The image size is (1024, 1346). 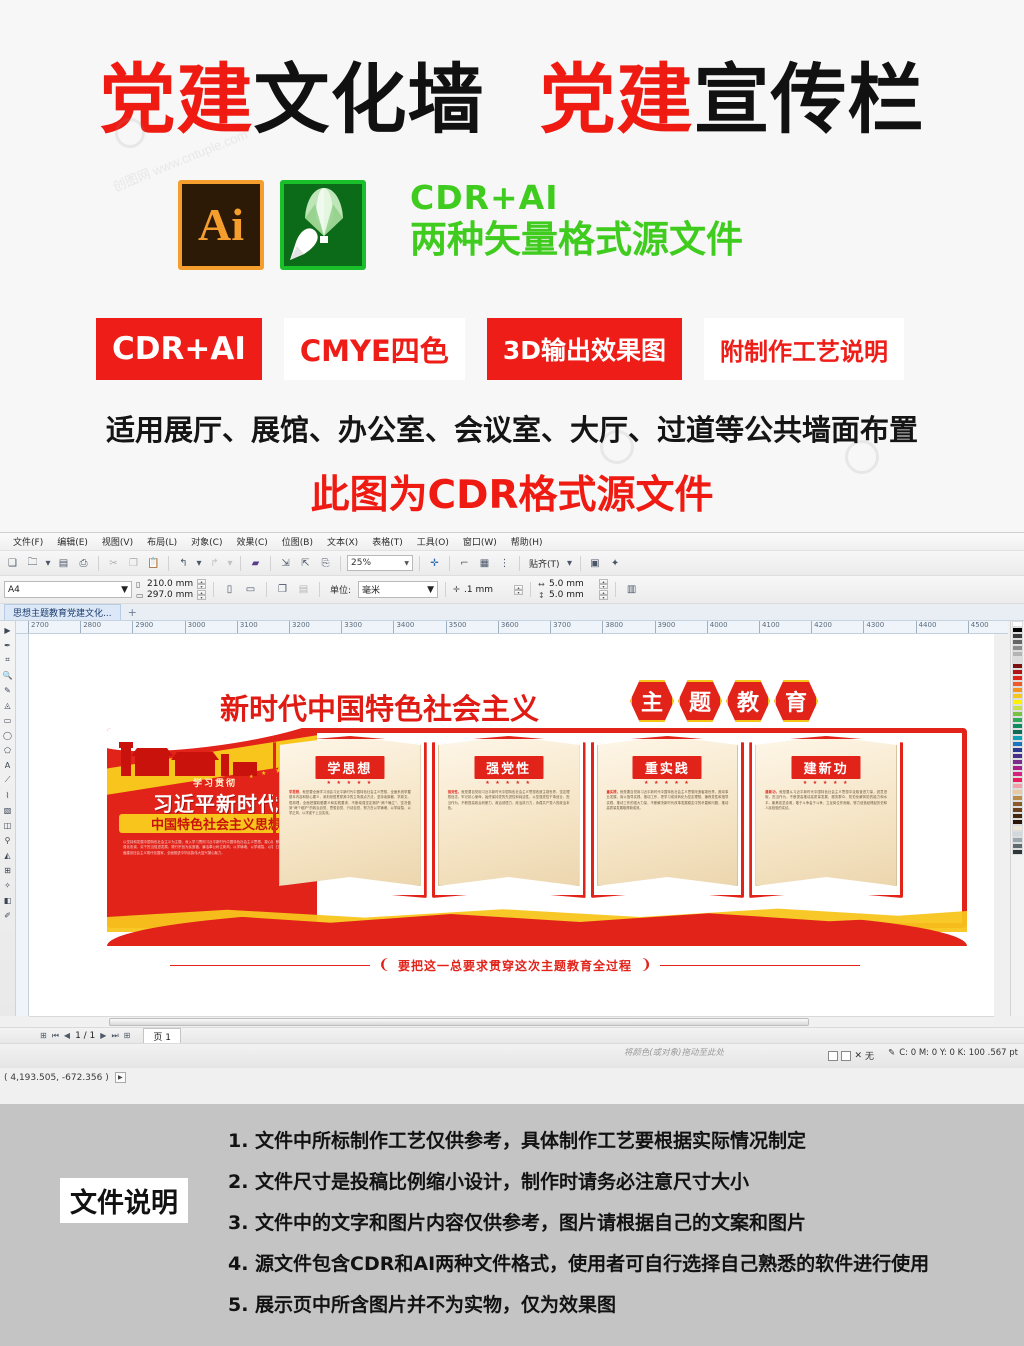 I want to click on menu-effects: 效果(C), so click(x=251, y=541).